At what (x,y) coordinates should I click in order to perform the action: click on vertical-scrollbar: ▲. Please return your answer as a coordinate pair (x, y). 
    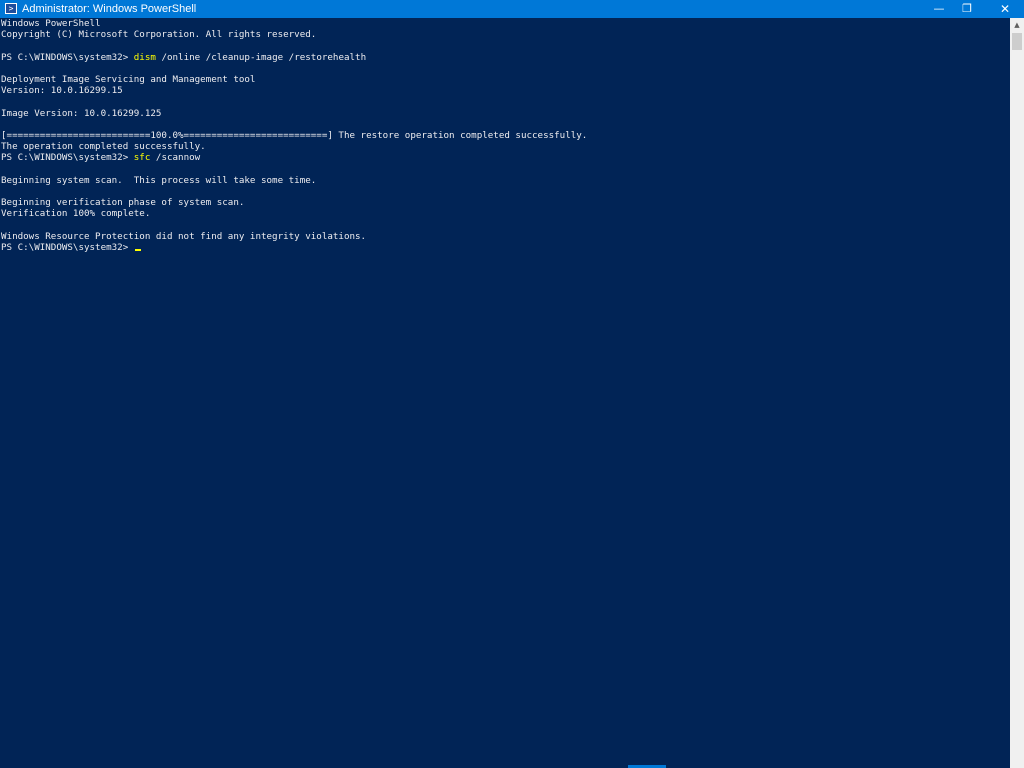
    Looking at the image, I should click on (1017, 393).